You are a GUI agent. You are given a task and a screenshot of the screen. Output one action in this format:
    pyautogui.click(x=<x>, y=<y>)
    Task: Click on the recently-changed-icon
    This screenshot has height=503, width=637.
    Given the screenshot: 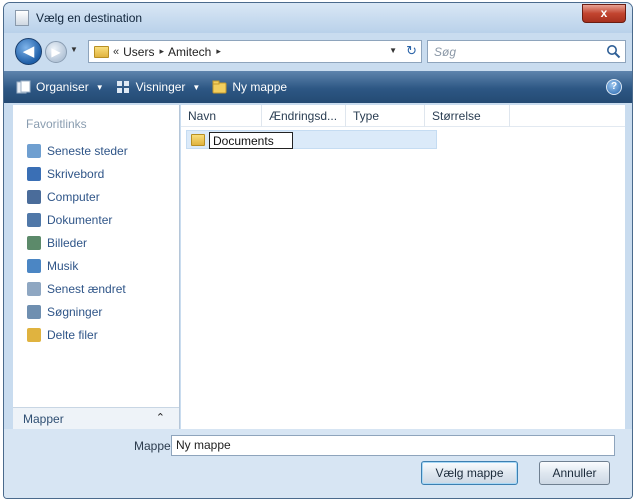 What is the action you would take?
    pyautogui.click(x=34, y=288)
    